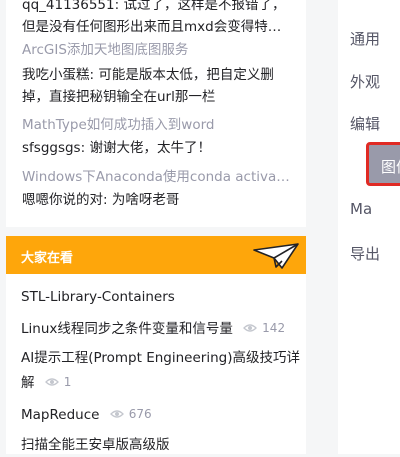 The width and height of the screenshot is (400, 457). What do you see at coordinates (56, 75) in the screenshot?
I see `comment-user: 我吃小蛋糕` at bounding box center [56, 75].